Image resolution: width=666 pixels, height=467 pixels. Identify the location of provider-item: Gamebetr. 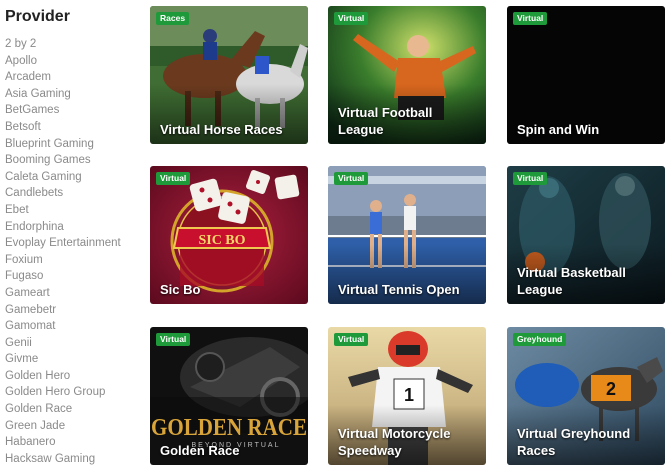
(75, 310).